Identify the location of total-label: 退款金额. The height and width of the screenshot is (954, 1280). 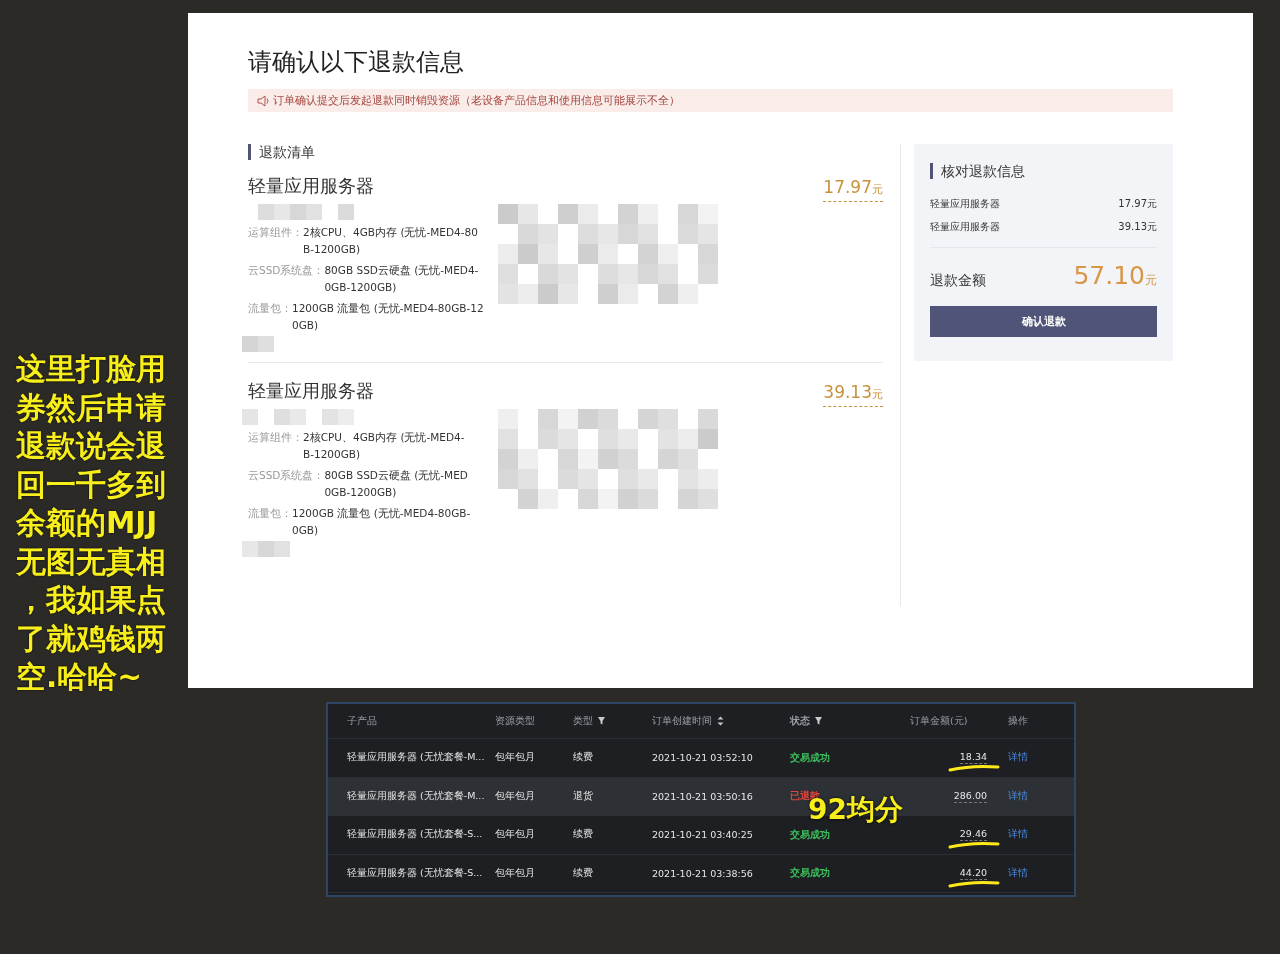
(958, 281).